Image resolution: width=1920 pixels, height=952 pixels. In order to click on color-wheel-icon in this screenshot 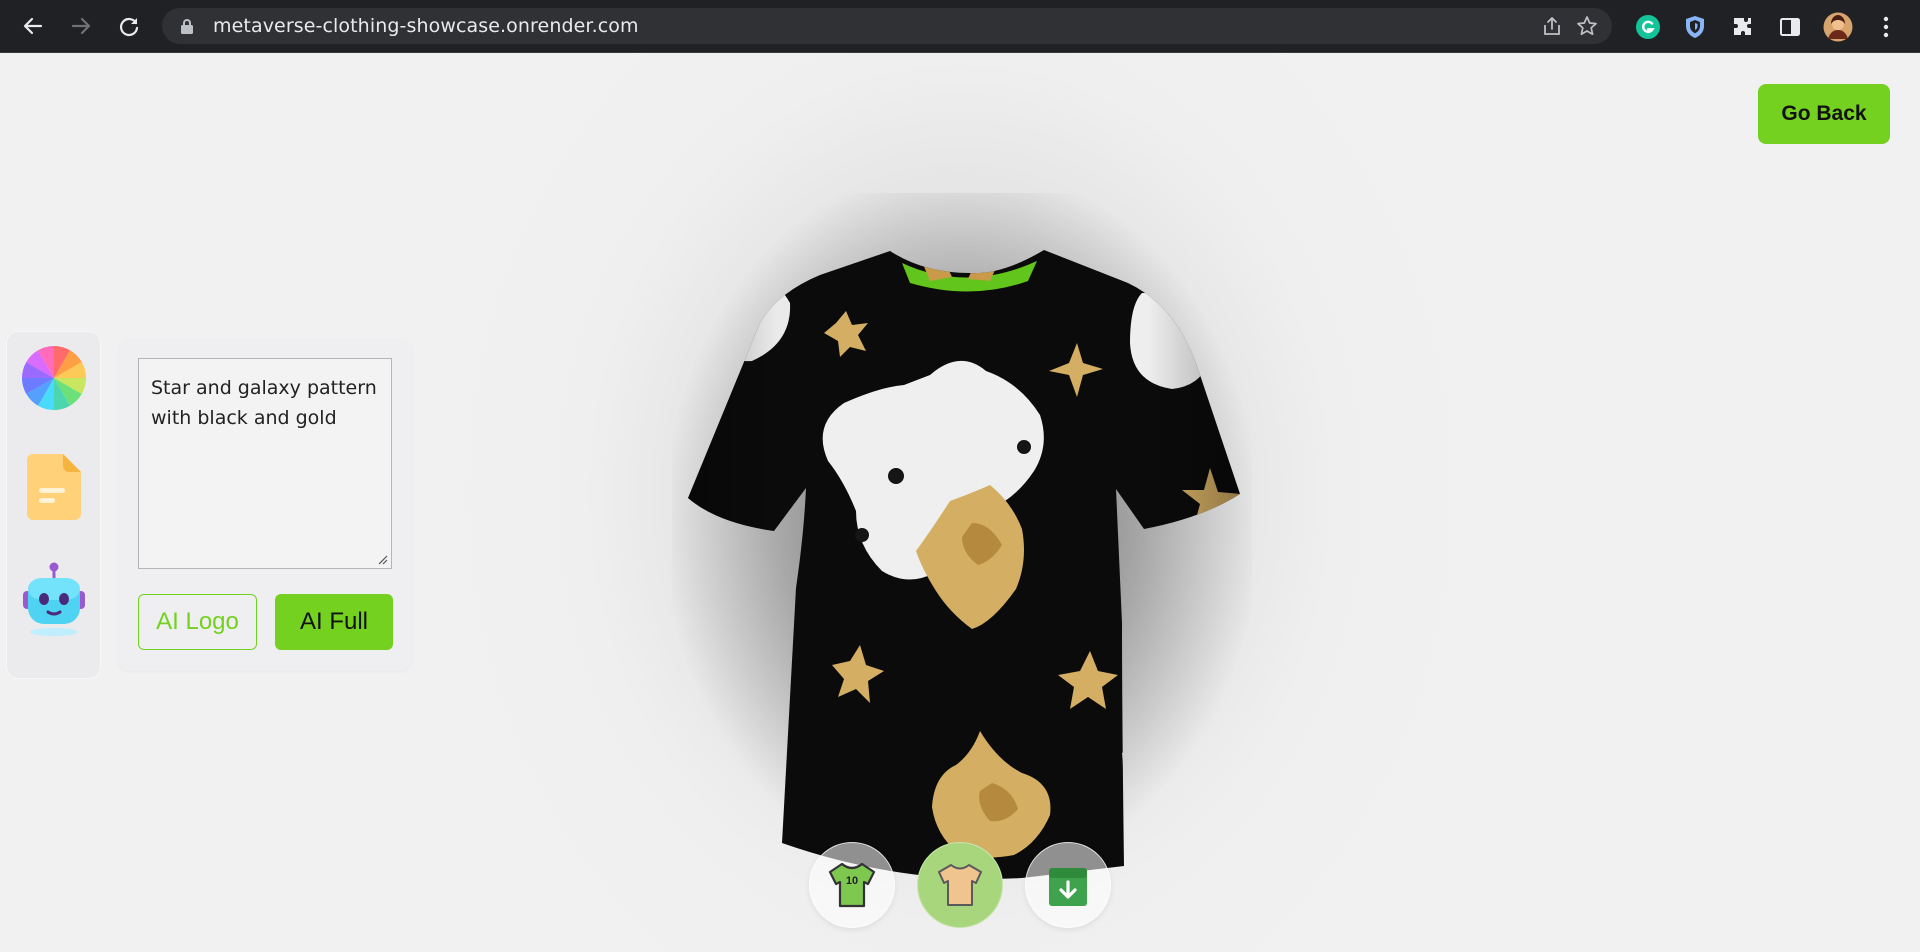, I will do `click(54, 378)`.